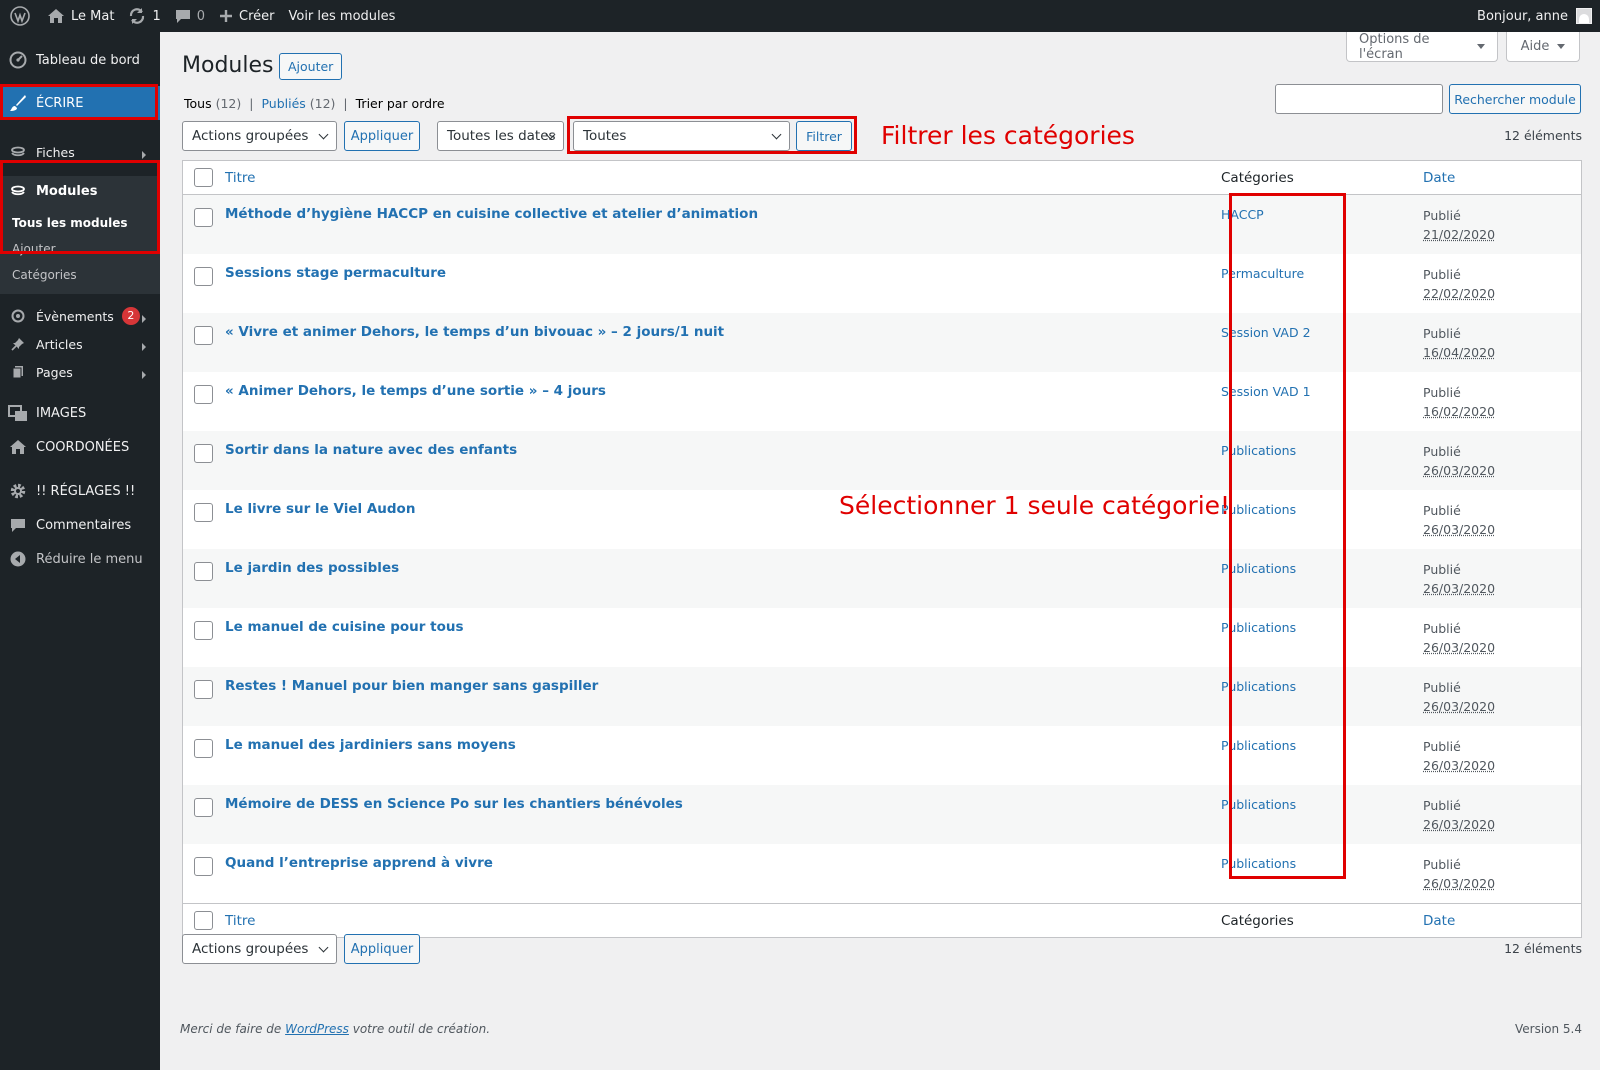 The height and width of the screenshot is (1070, 1600). I want to click on greeting: Bonjour, anne, so click(1522, 16).